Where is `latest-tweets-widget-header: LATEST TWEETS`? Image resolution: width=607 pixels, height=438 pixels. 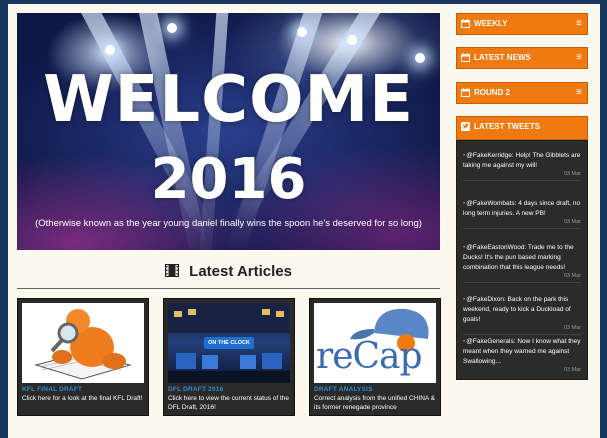 latest-tweets-widget-header: LATEST TWEETS is located at coordinates (522, 128).